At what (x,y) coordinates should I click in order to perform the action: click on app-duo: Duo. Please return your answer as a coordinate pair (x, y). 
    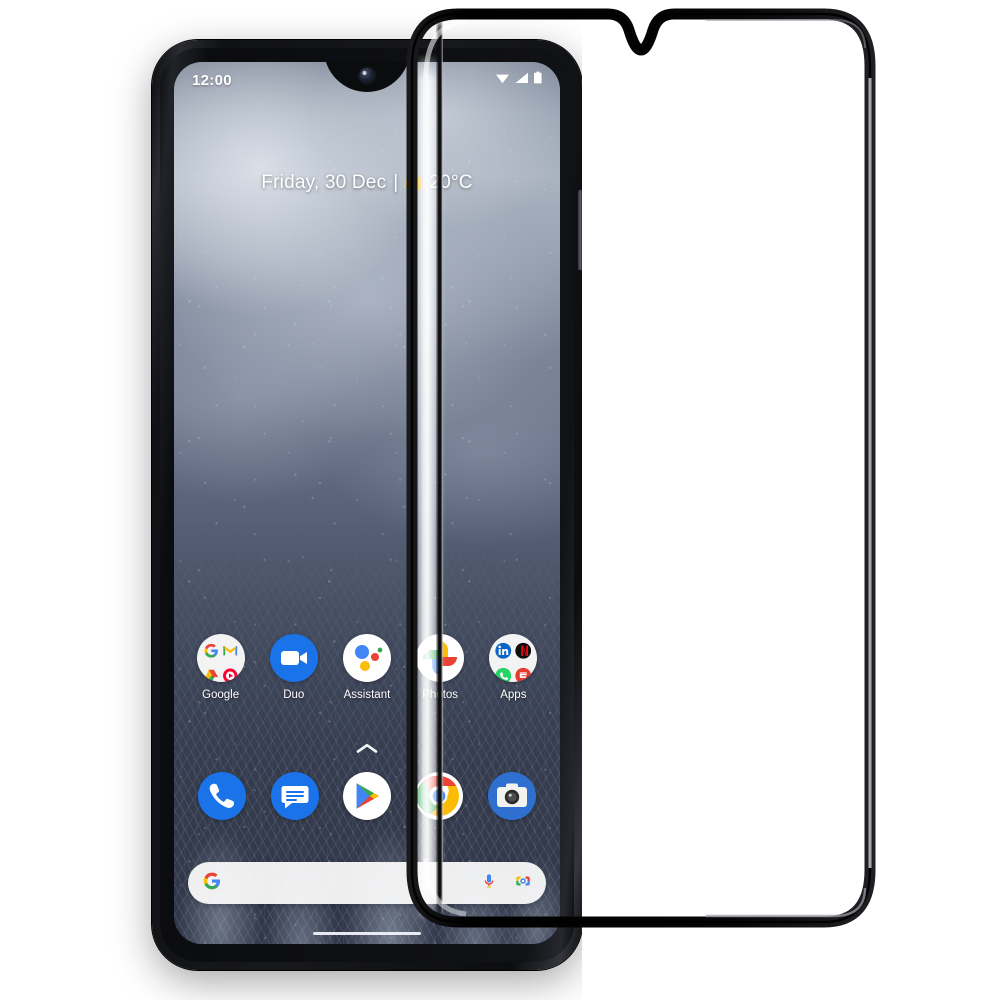
    Looking at the image, I should click on (294, 667).